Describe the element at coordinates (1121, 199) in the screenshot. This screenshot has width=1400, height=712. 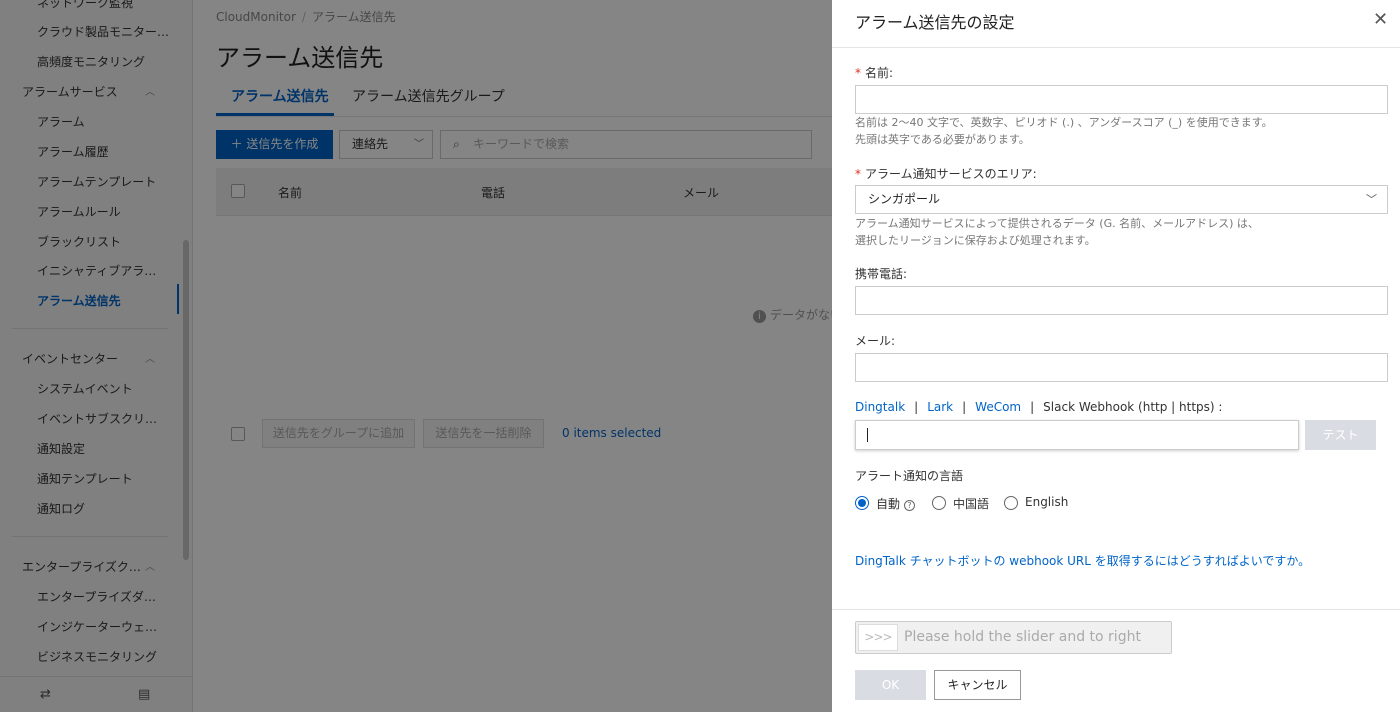
I see `area-select: シンガポール ﹀` at that location.